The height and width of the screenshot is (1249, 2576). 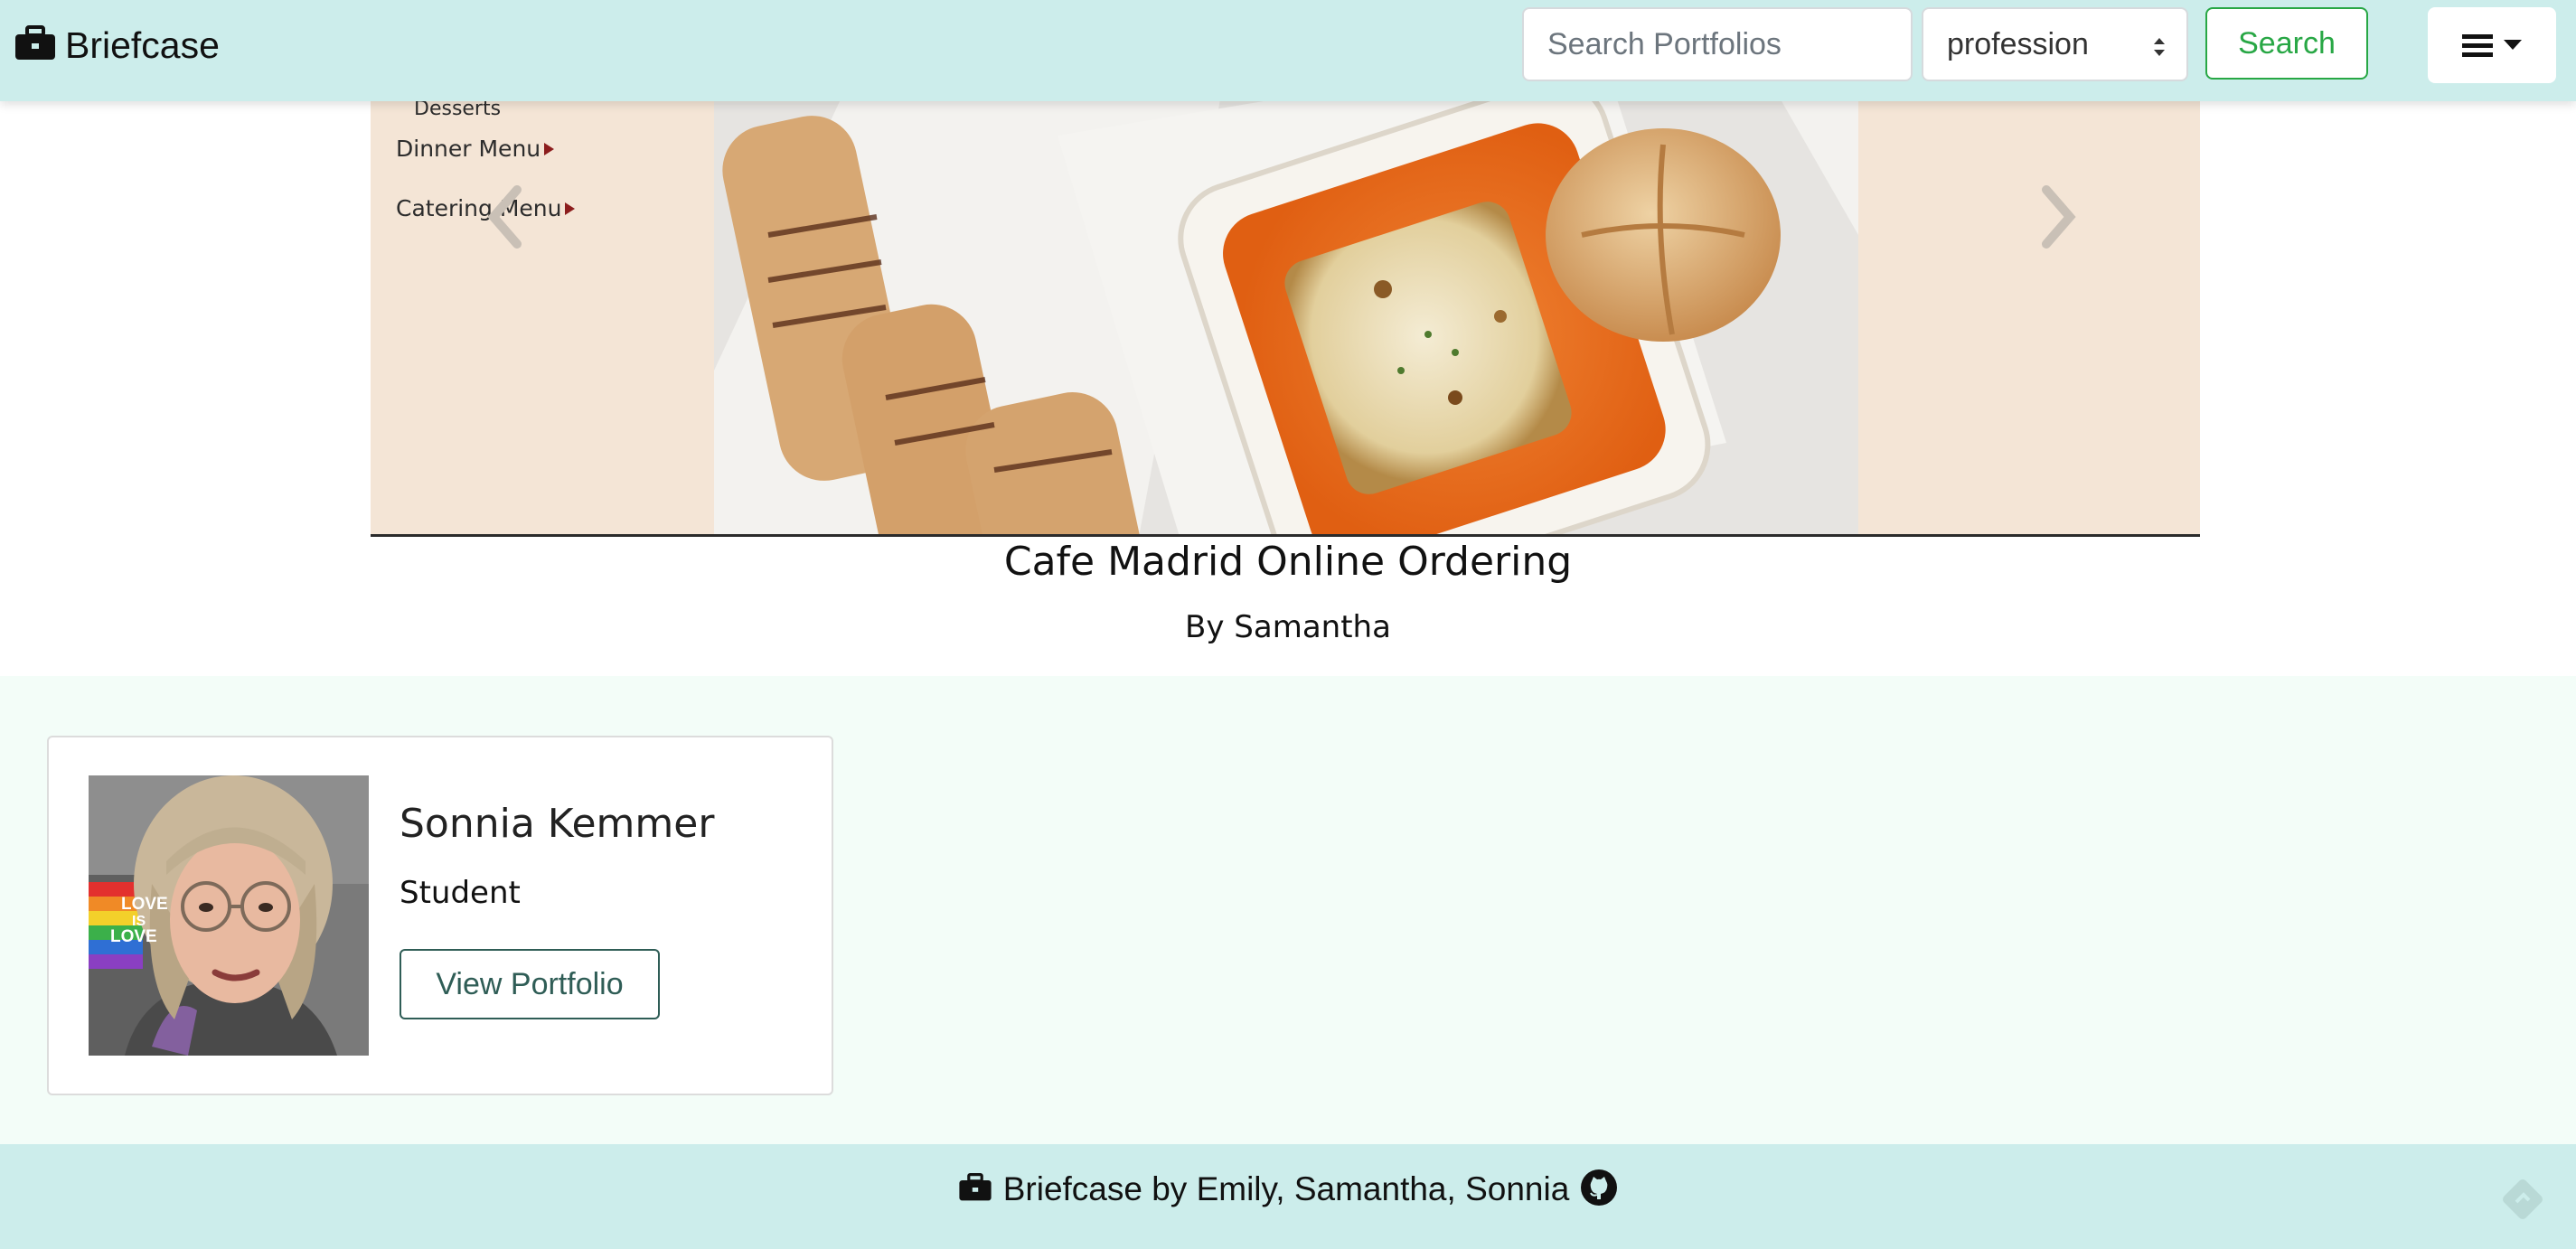 I want to click on feedback-icon, so click(x=2523, y=1199).